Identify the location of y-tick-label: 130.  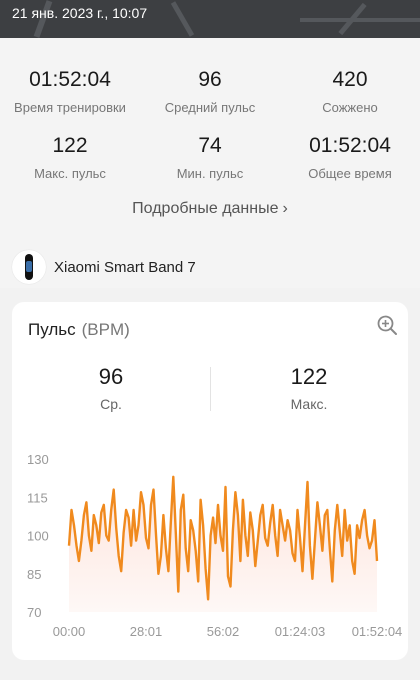
(38, 459).